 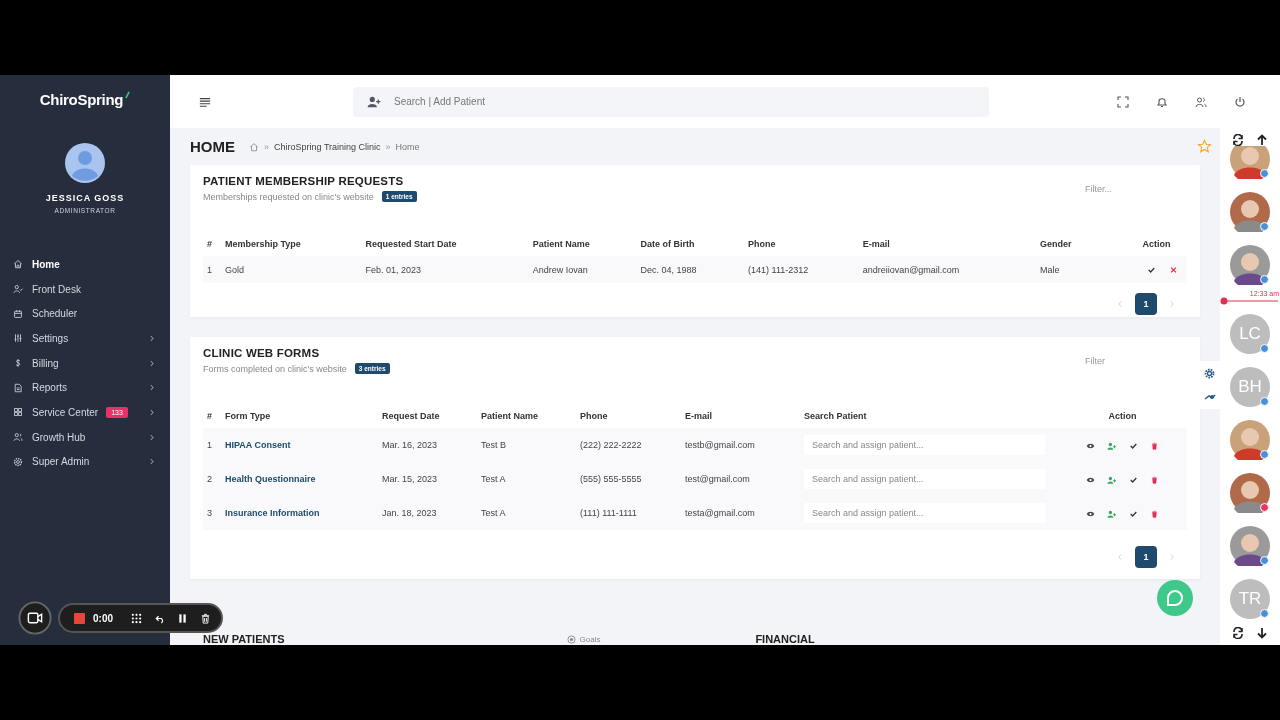 What do you see at coordinates (85, 163) in the screenshot?
I see `user-avatar` at bounding box center [85, 163].